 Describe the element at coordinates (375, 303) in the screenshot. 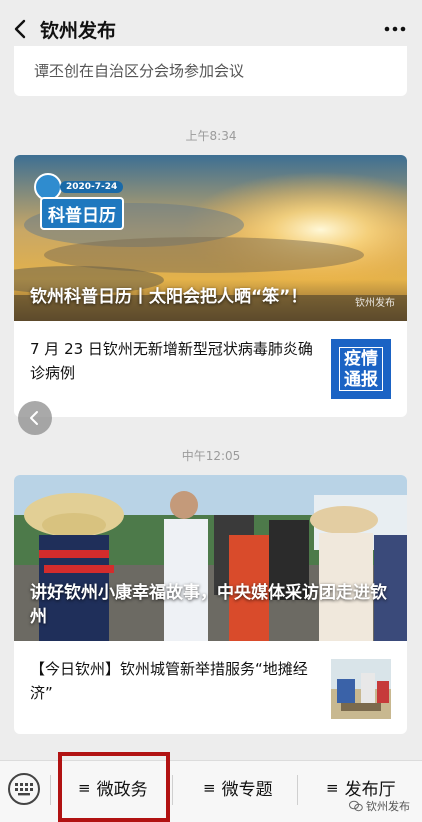

I see `image-watermark: 钦州发布` at that location.